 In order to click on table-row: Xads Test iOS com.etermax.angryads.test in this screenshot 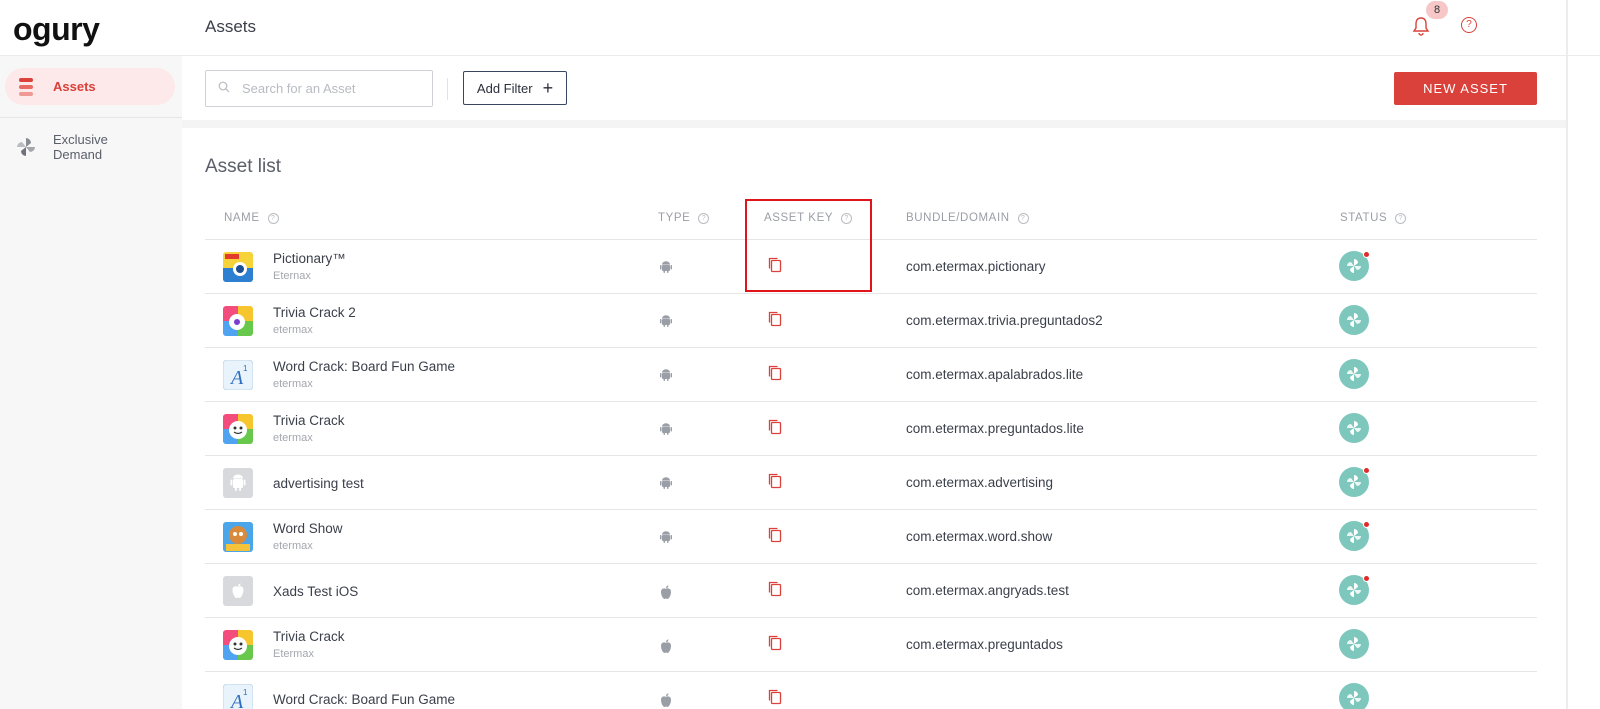, I will do `click(871, 591)`.